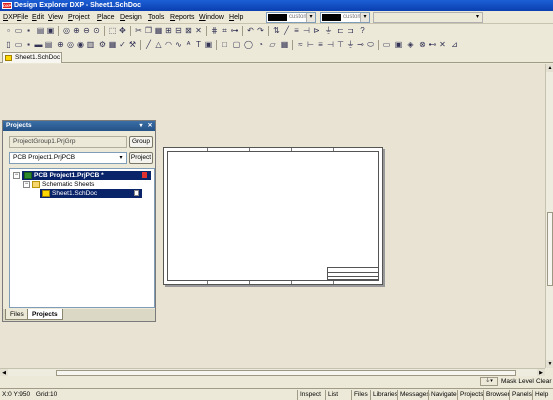 The image size is (553, 400). Describe the element at coordinates (45, 314) in the screenshot. I see `tab-projects: Projects` at that location.